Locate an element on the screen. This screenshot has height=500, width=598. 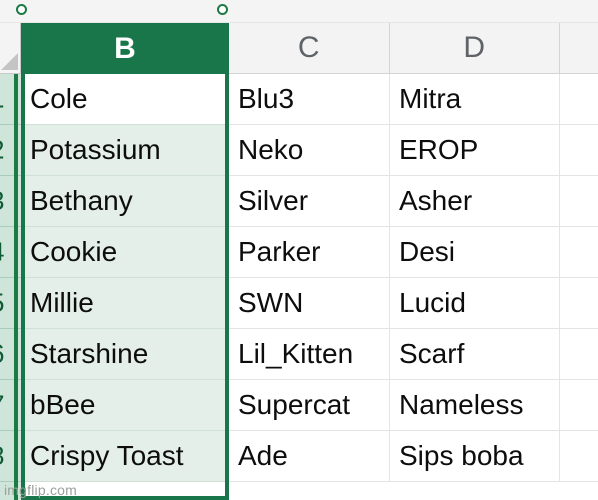
cell-C1: Blu3 is located at coordinates (309, 99).